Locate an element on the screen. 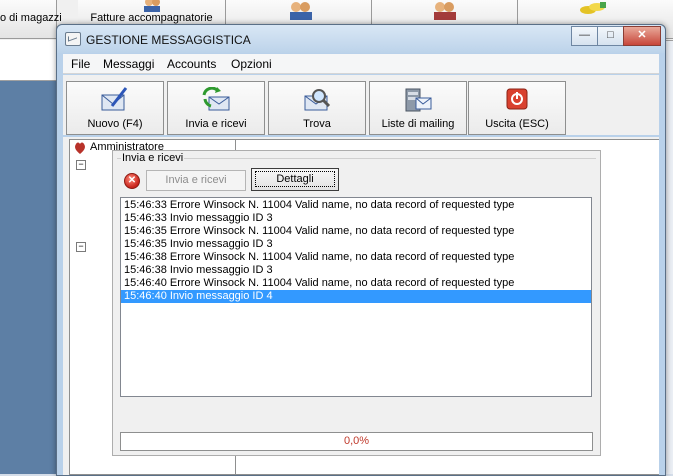 This screenshot has width=673, height=476. mailing-list-icon is located at coordinates (418, 100).